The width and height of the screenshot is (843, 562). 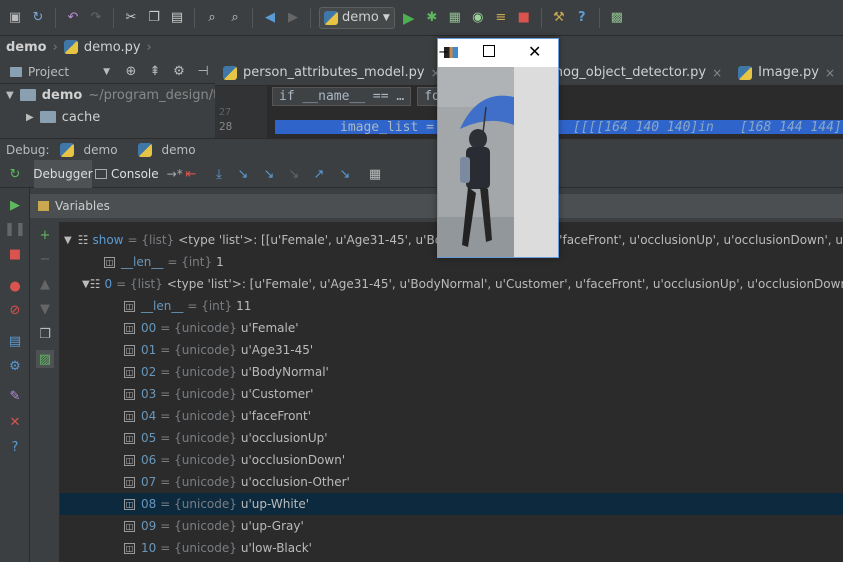 What do you see at coordinates (451, 460) in the screenshot?
I see `variable-row-element: ◫ 06 = {unicode} u'occlusionDown'` at bounding box center [451, 460].